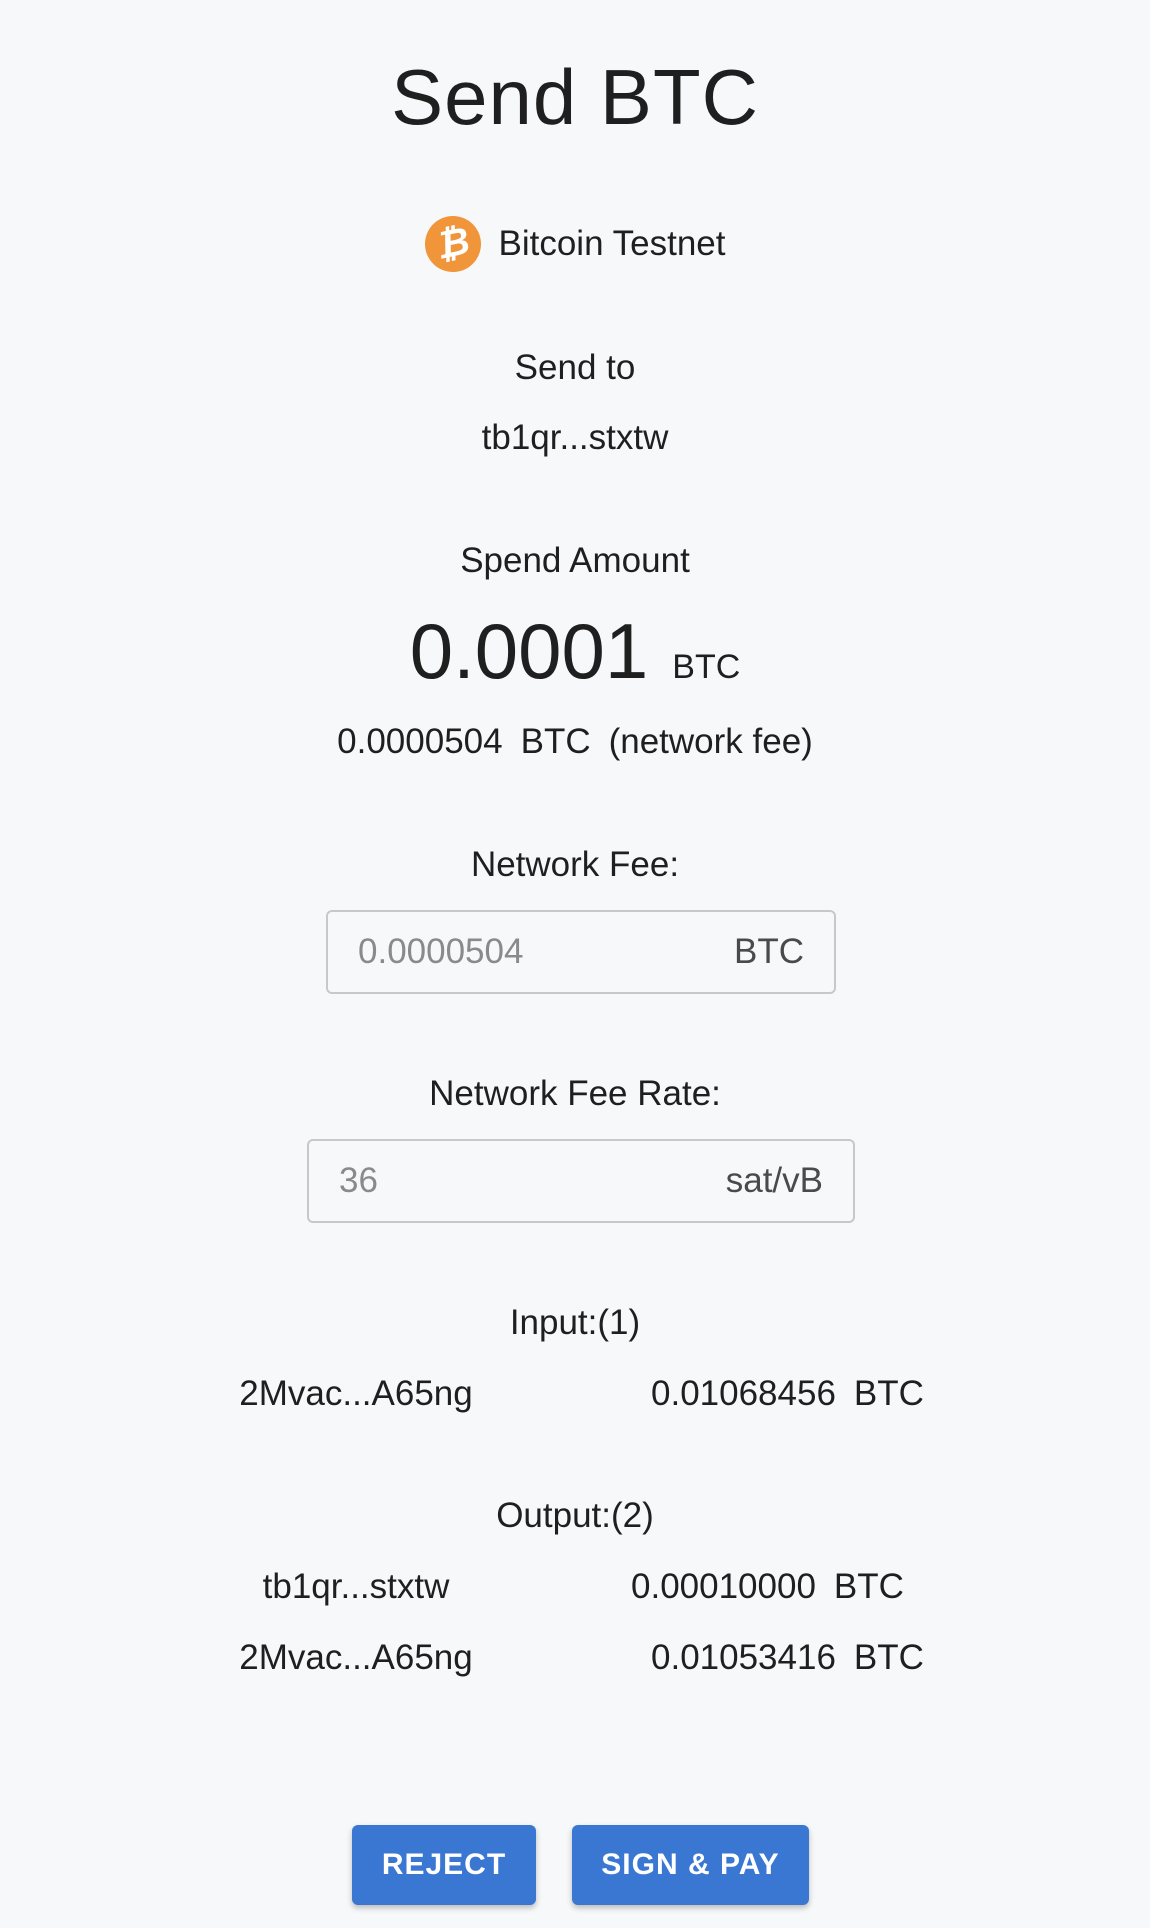 This screenshot has height=1928, width=1150. Describe the element at coordinates (774, 1180) in the screenshot. I see `network-fee-rate-unit: sat/vB` at that location.